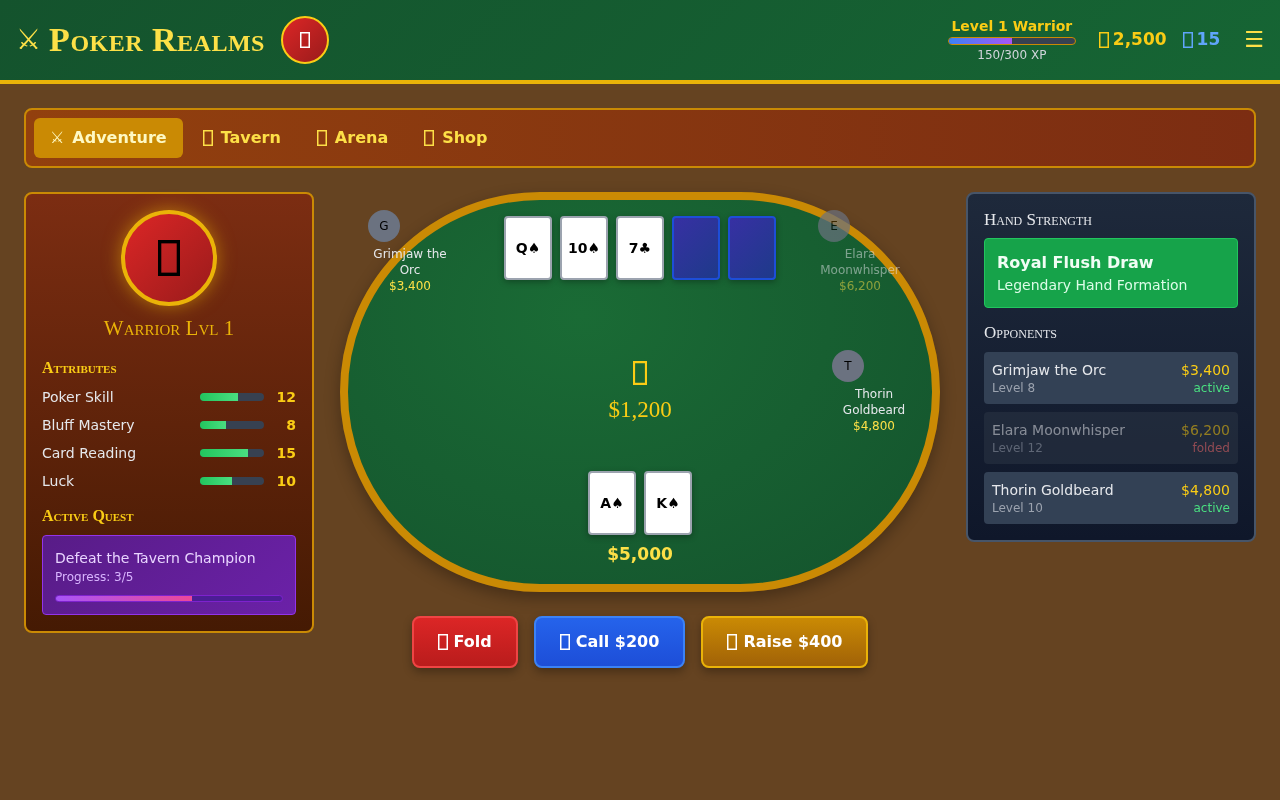 The height and width of the screenshot is (800, 1280). I want to click on xp-reading: 150/300 XP, so click(1012, 55).